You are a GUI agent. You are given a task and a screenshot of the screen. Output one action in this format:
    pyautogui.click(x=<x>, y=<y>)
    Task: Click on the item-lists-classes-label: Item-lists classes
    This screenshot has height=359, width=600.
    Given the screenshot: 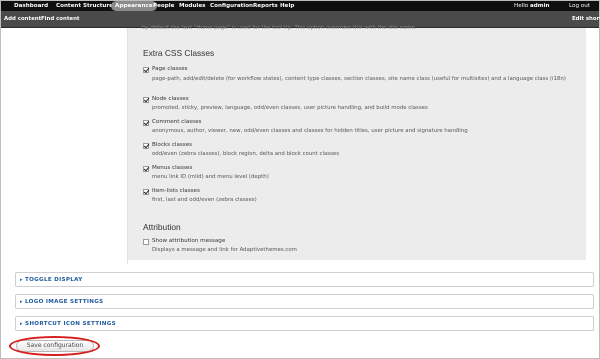 What is the action you would take?
    pyautogui.click(x=176, y=191)
    